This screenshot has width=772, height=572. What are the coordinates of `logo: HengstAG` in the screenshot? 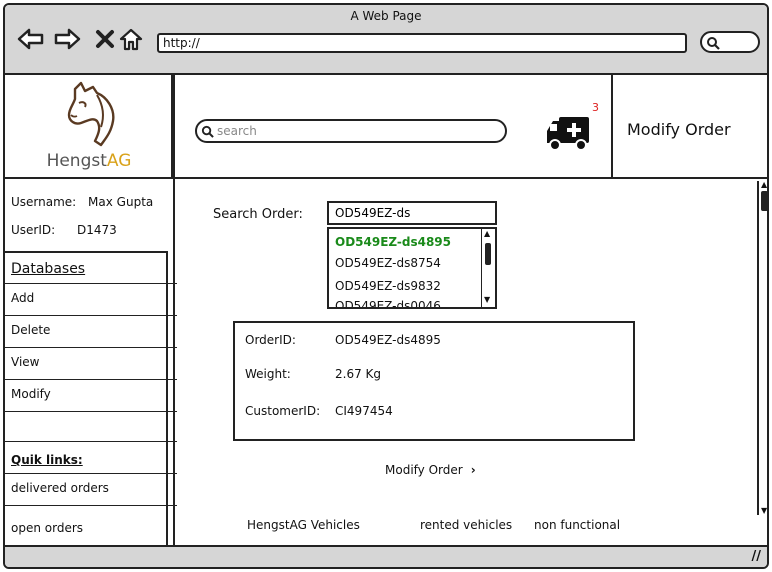 It's located at (89, 127).